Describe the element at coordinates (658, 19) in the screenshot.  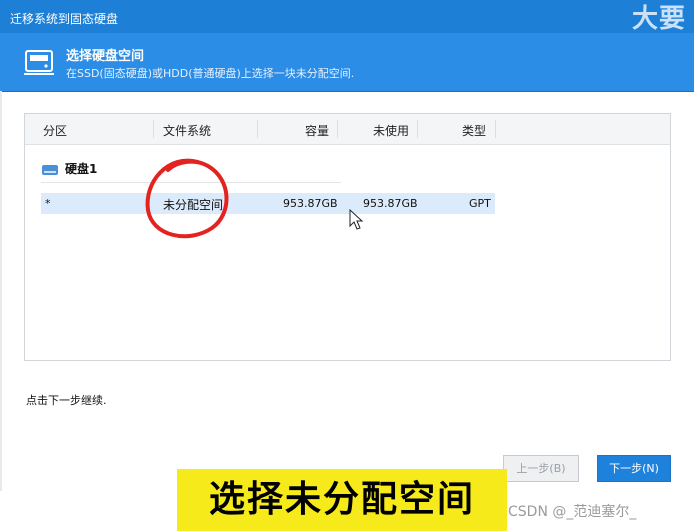
I see `brand-logo: 大要` at that location.